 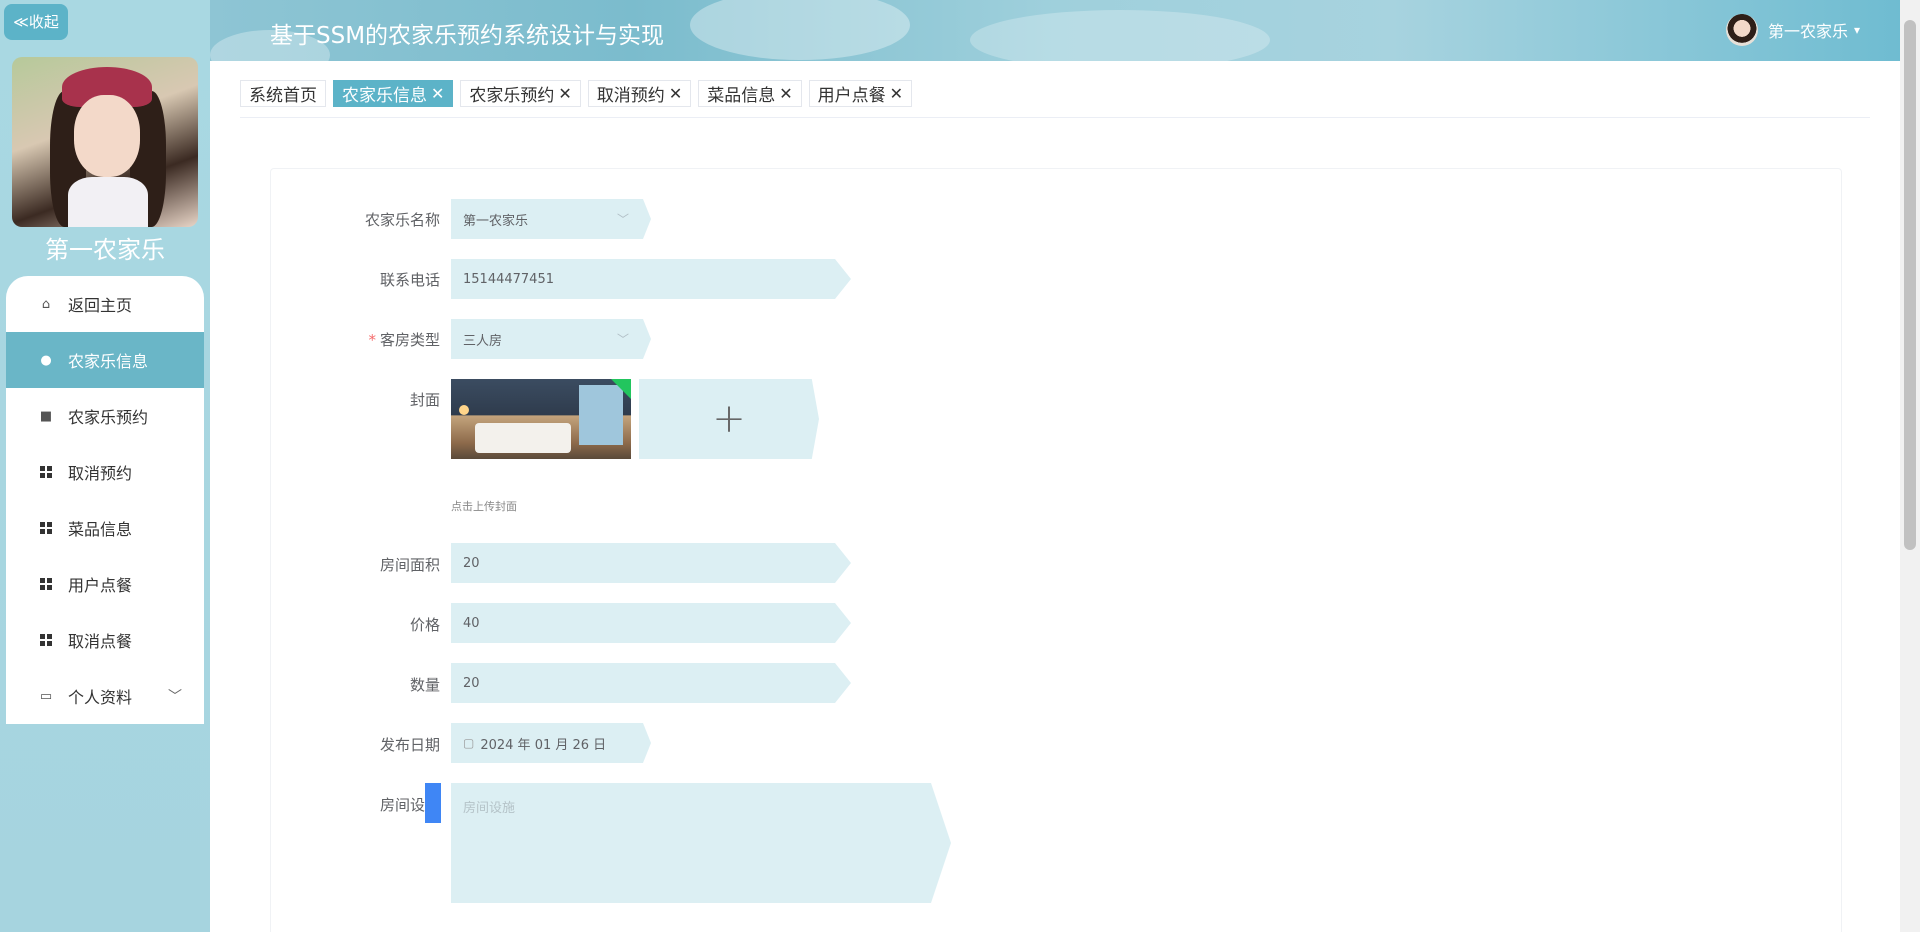 I want to click on tab-home: 系统首页, so click(x=283, y=93).